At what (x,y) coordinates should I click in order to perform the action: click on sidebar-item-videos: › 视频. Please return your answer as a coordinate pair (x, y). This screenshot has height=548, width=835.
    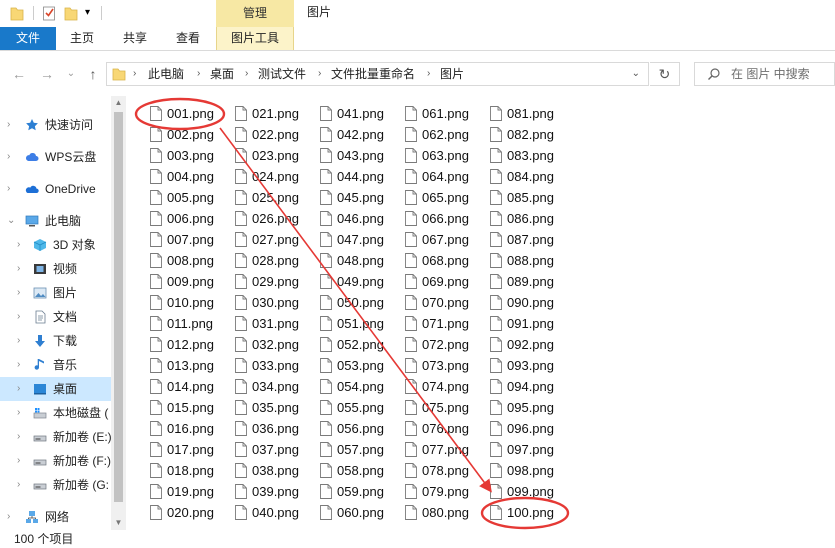
    Looking at the image, I should click on (55, 269).